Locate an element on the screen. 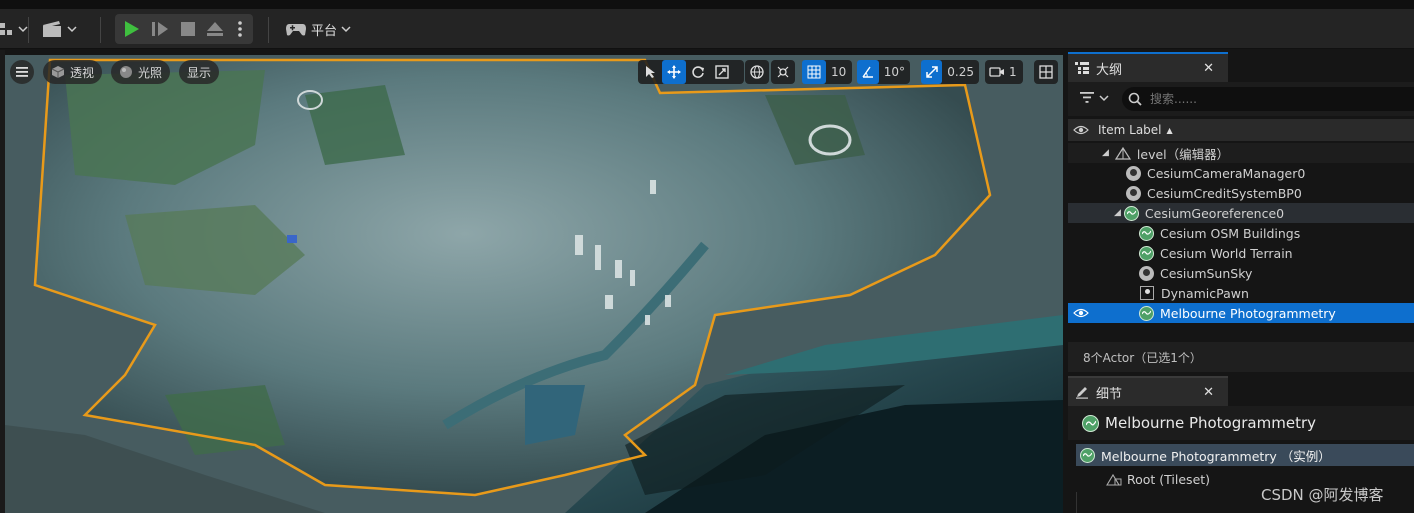  play-controls is located at coordinates (184, 29).